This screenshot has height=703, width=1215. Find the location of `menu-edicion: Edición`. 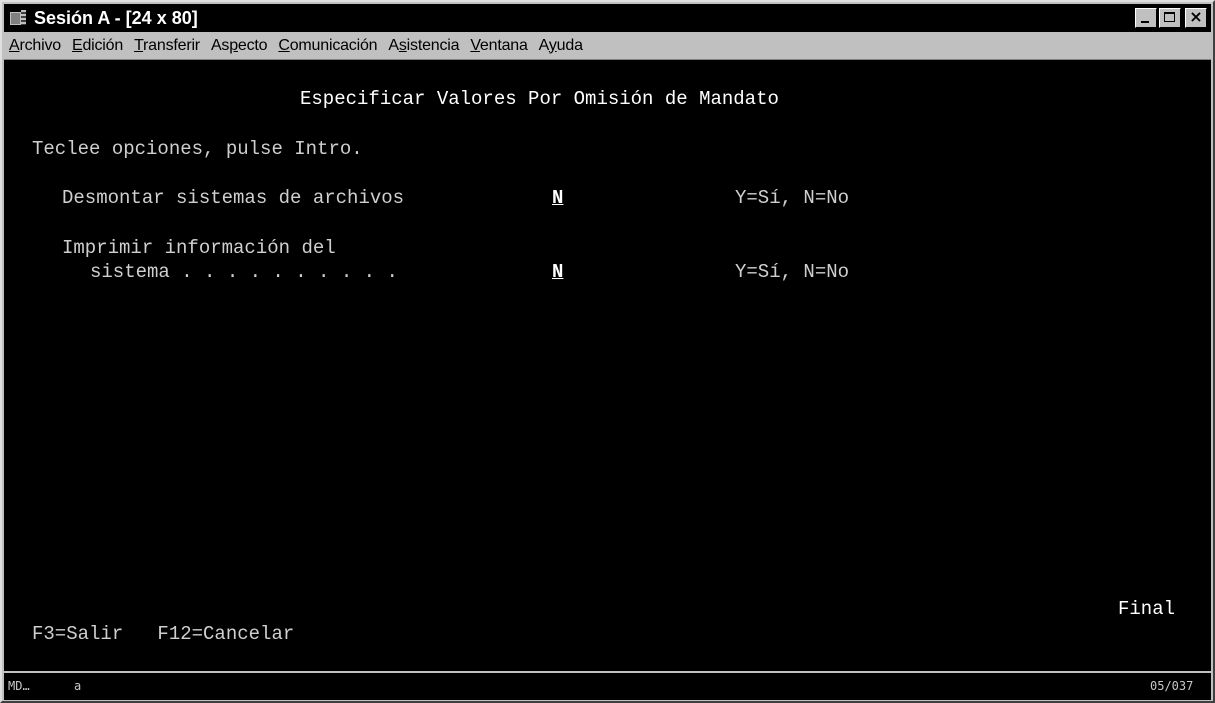

menu-edicion: Edición is located at coordinates (97, 46).